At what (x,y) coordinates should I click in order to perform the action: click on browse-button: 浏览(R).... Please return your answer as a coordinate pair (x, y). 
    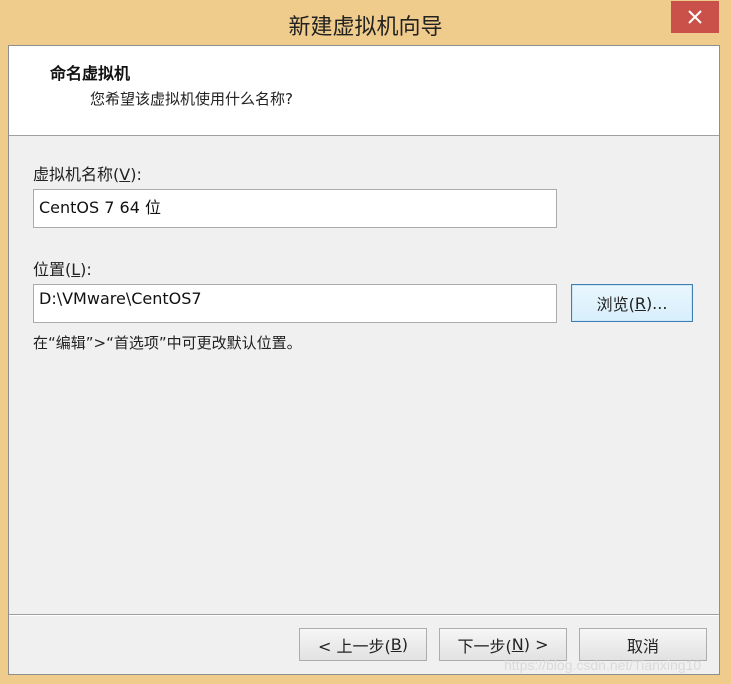
    Looking at the image, I should click on (632, 303).